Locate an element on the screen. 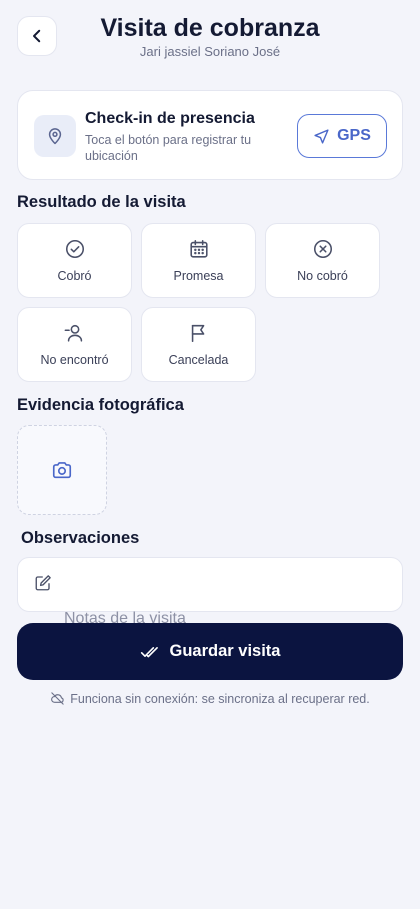 The height and width of the screenshot is (909, 420). result-option-cobro: Cobró is located at coordinates (74, 260).